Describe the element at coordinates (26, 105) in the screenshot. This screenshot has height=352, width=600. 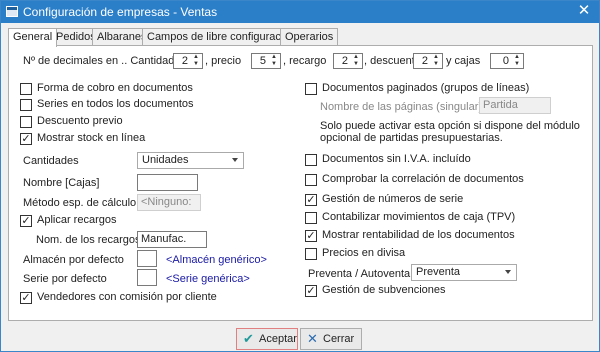
I see `series-todos-checkbox` at that location.